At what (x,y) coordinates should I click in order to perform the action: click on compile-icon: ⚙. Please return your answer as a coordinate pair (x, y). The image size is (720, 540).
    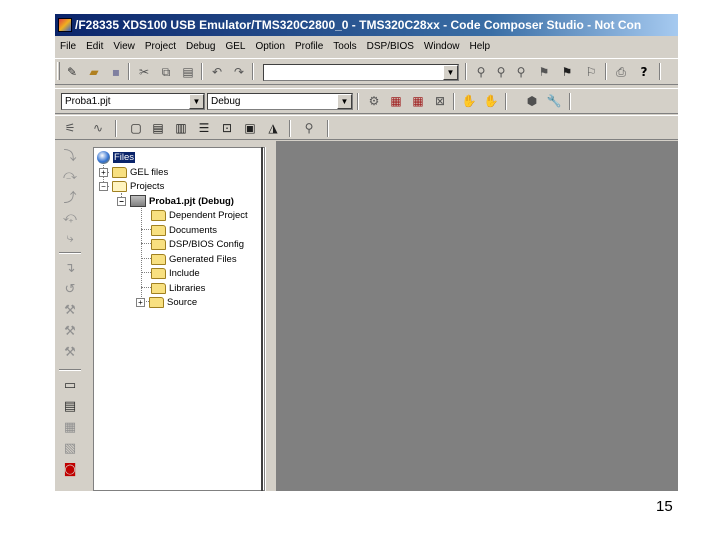
    Looking at the image, I should click on (374, 101).